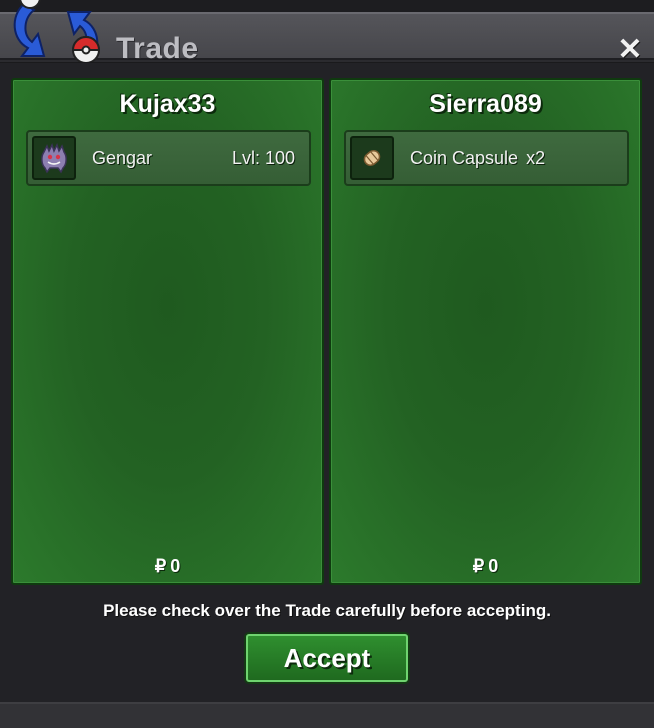 This screenshot has height=728, width=654. Describe the element at coordinates (168, 158) in the screenshot. I see `left-item-row: Gengar Lvl: 100` at that location.